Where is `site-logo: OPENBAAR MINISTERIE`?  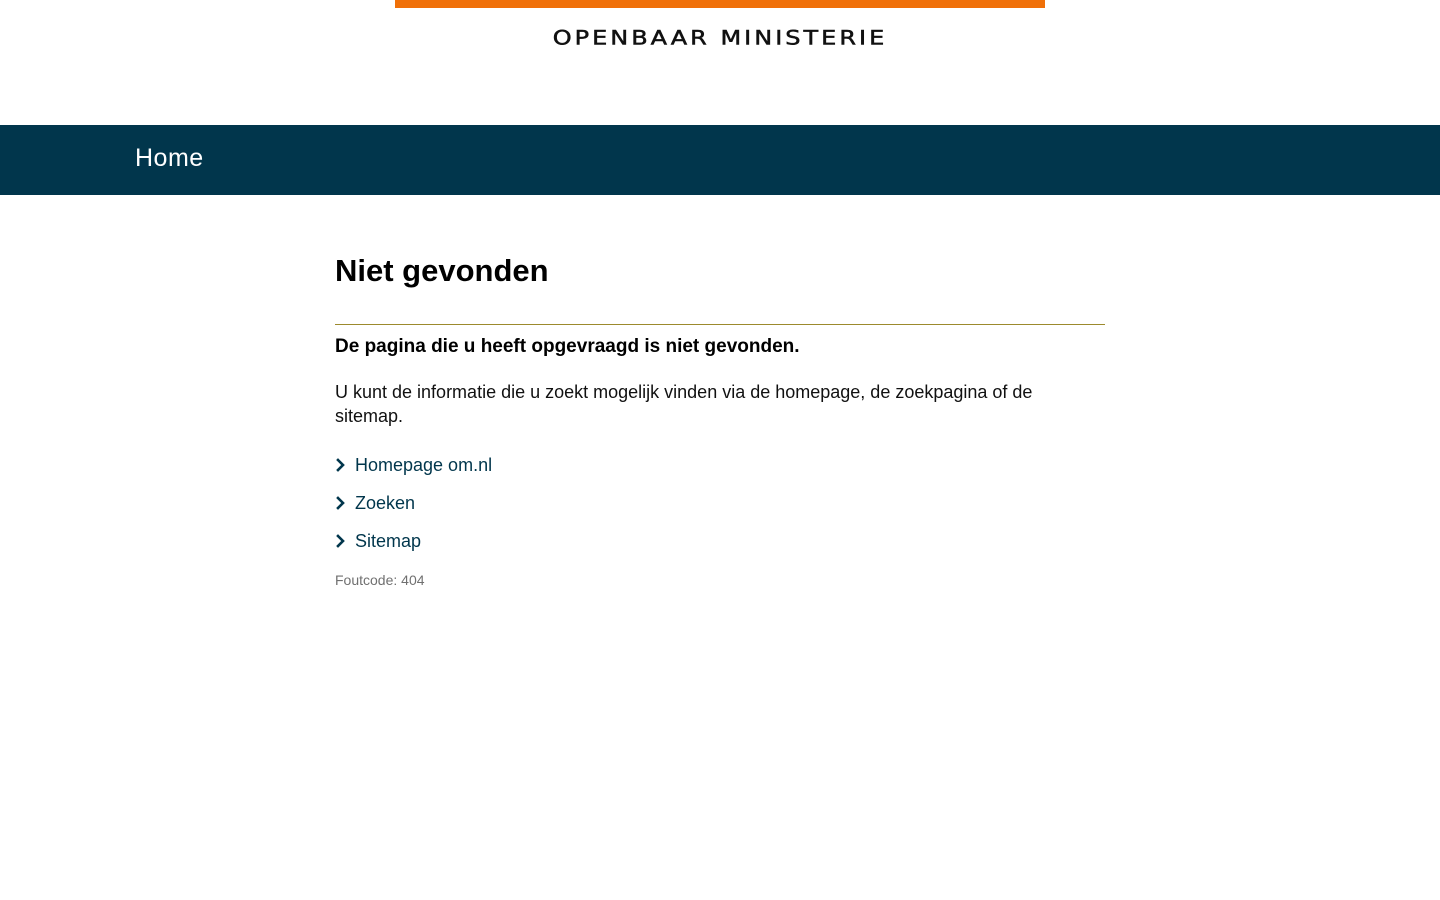
site-logo: OPENBAAR MINISTERIE is located at coordinates (720, 37).